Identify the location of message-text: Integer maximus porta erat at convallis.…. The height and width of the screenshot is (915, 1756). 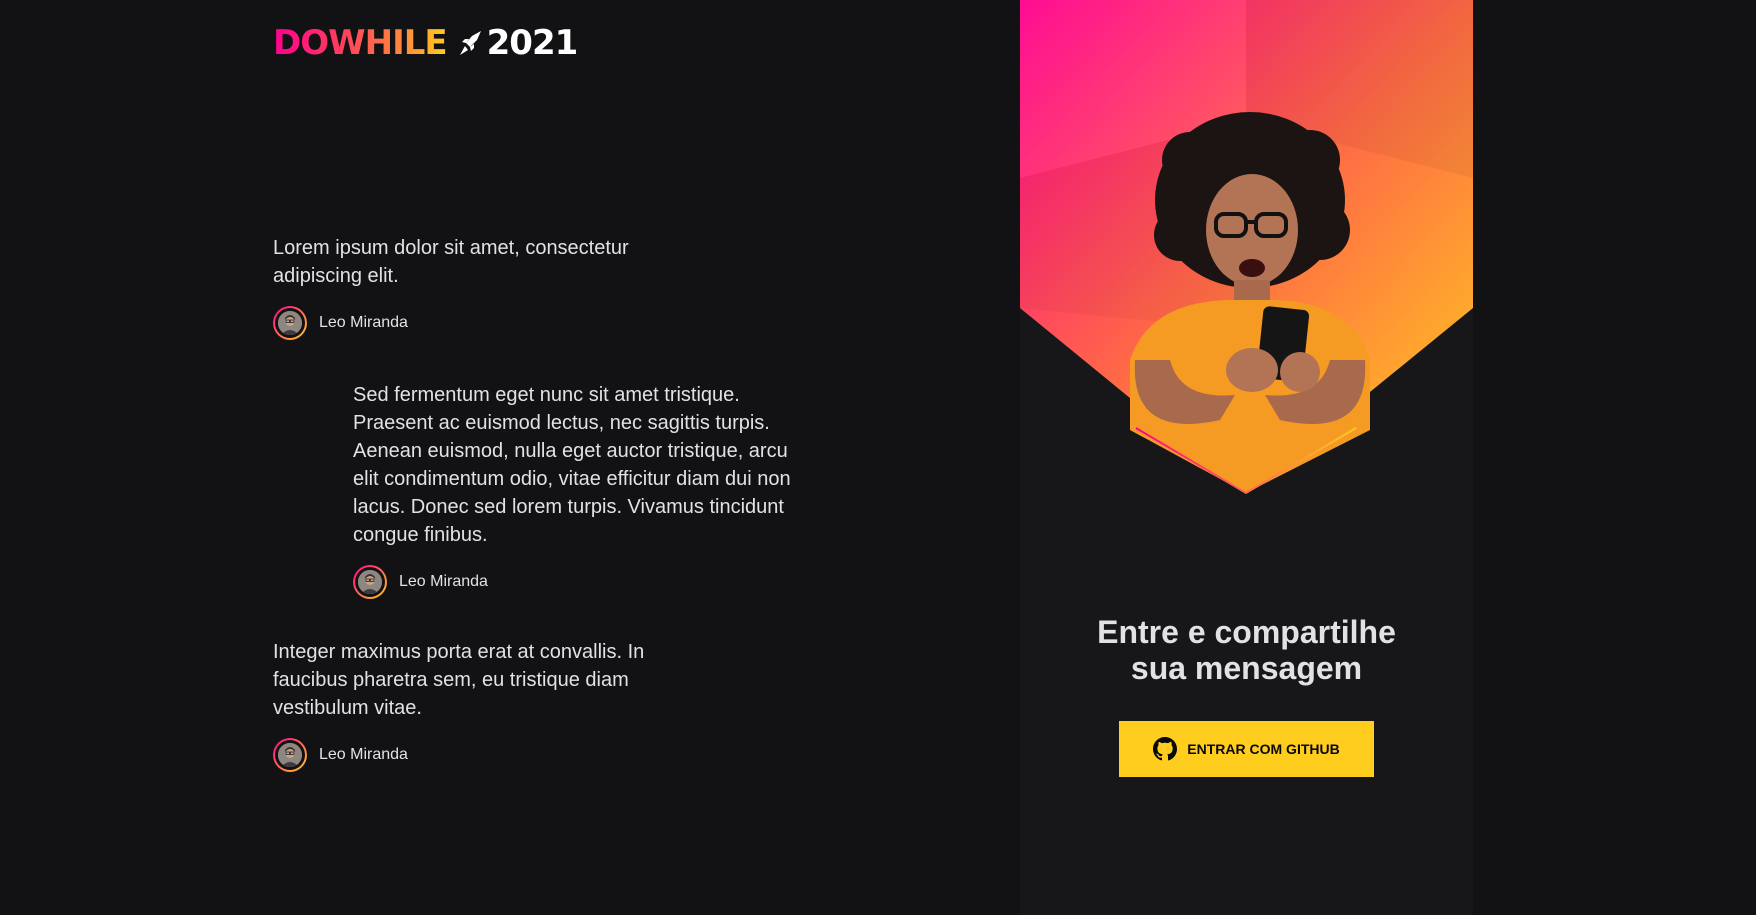
(459, 680).